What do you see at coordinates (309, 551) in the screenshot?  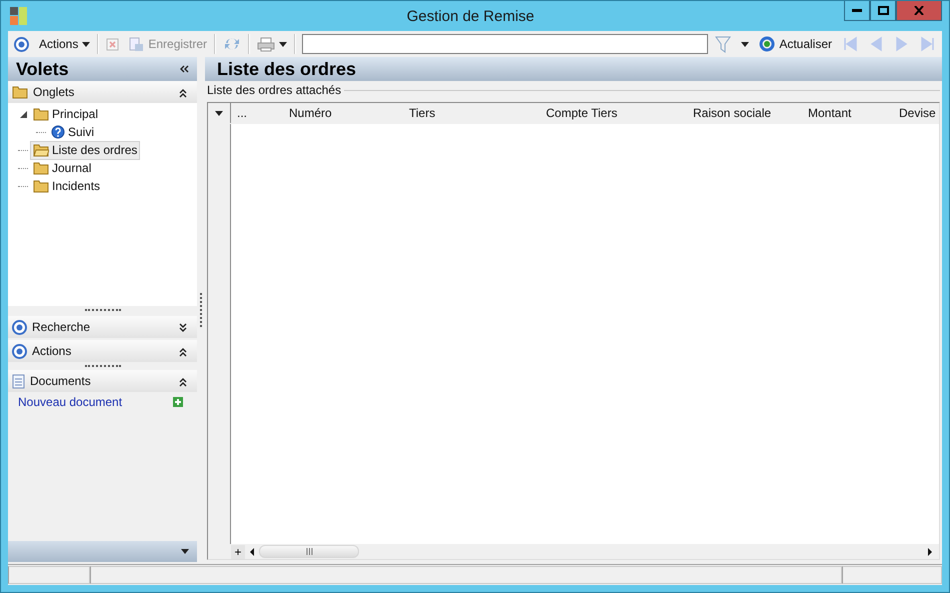 I see `scrollbar-thumb` at bounding box center [309, 551].